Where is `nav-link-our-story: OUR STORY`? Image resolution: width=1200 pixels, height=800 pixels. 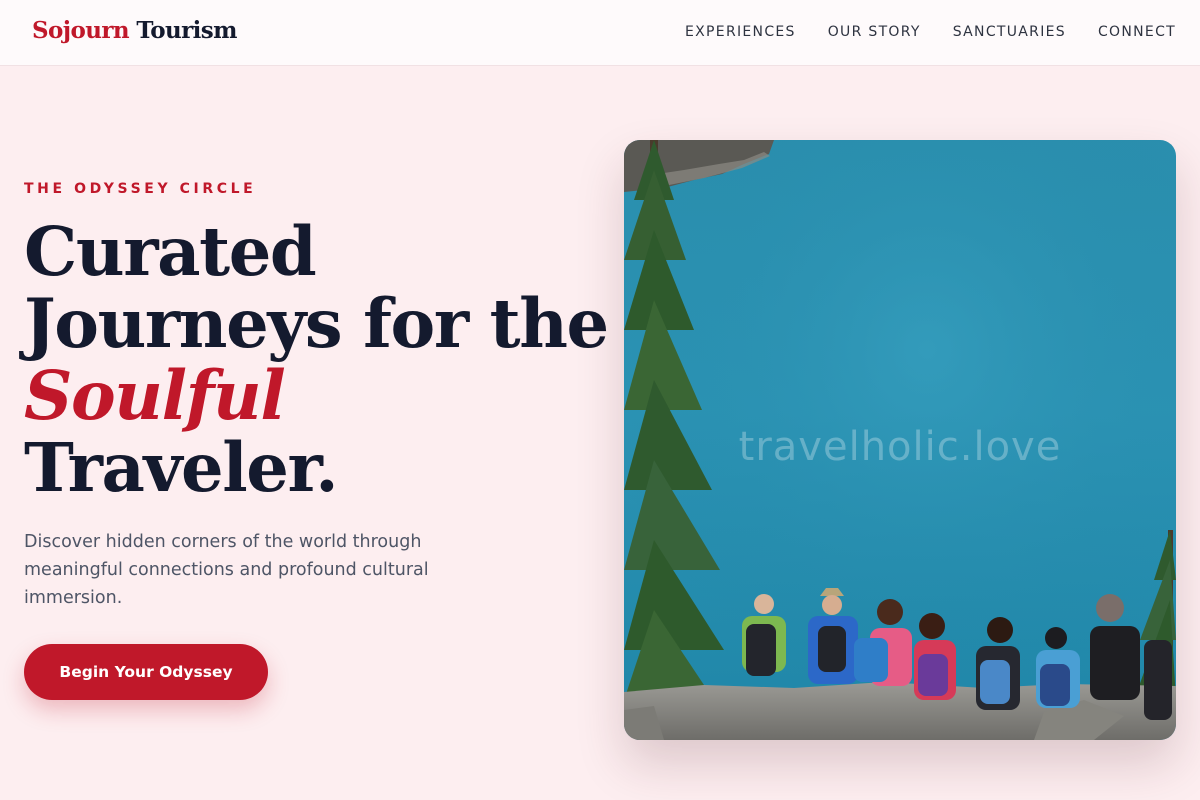 nav-link-our-story: OUR STORY is located at coordinates (874, 32).